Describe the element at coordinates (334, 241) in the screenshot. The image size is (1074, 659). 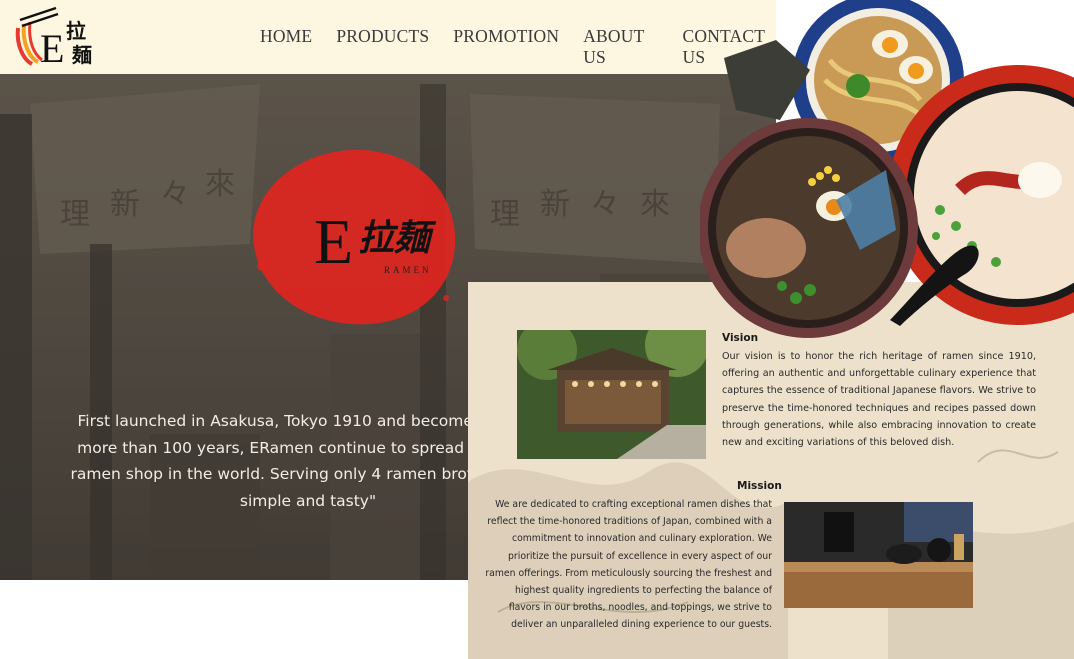
I see `brand-latin: E` at that location.